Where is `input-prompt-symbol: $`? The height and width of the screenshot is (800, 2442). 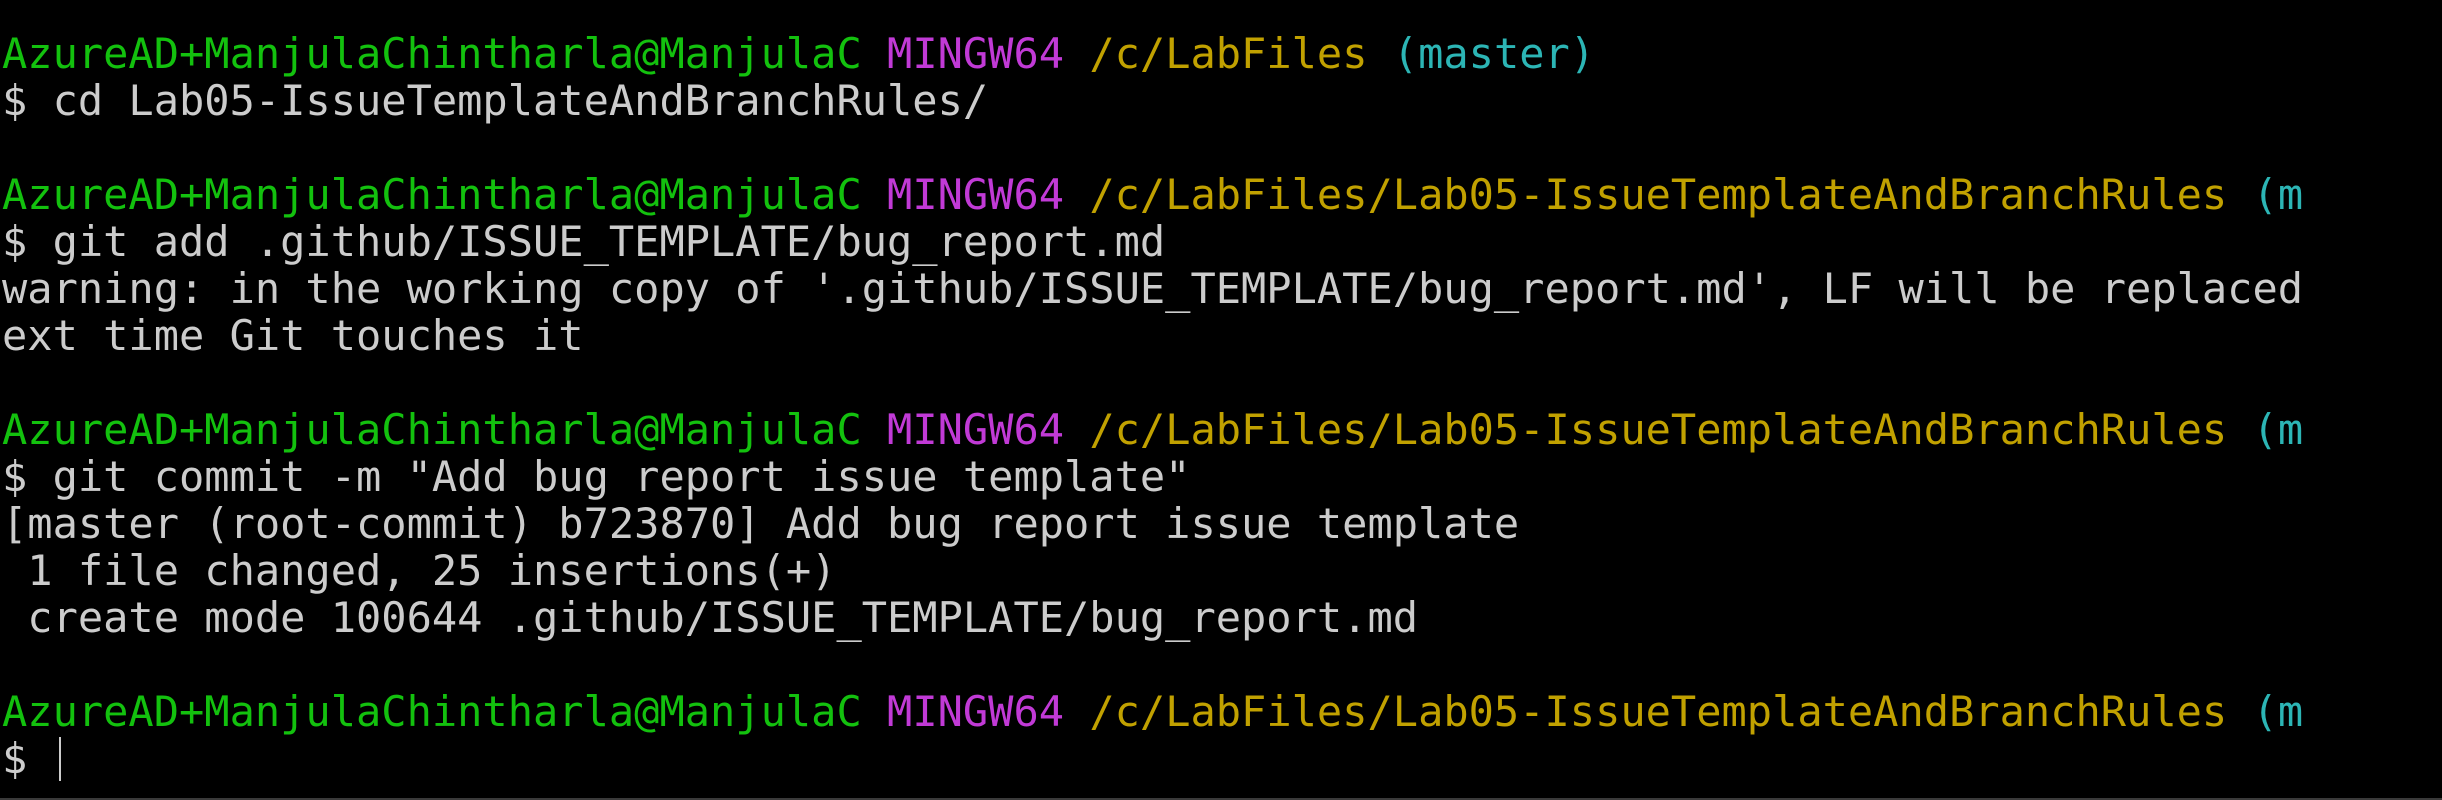
input-prompt-symbol: $ is located at coordinates (27, 758).